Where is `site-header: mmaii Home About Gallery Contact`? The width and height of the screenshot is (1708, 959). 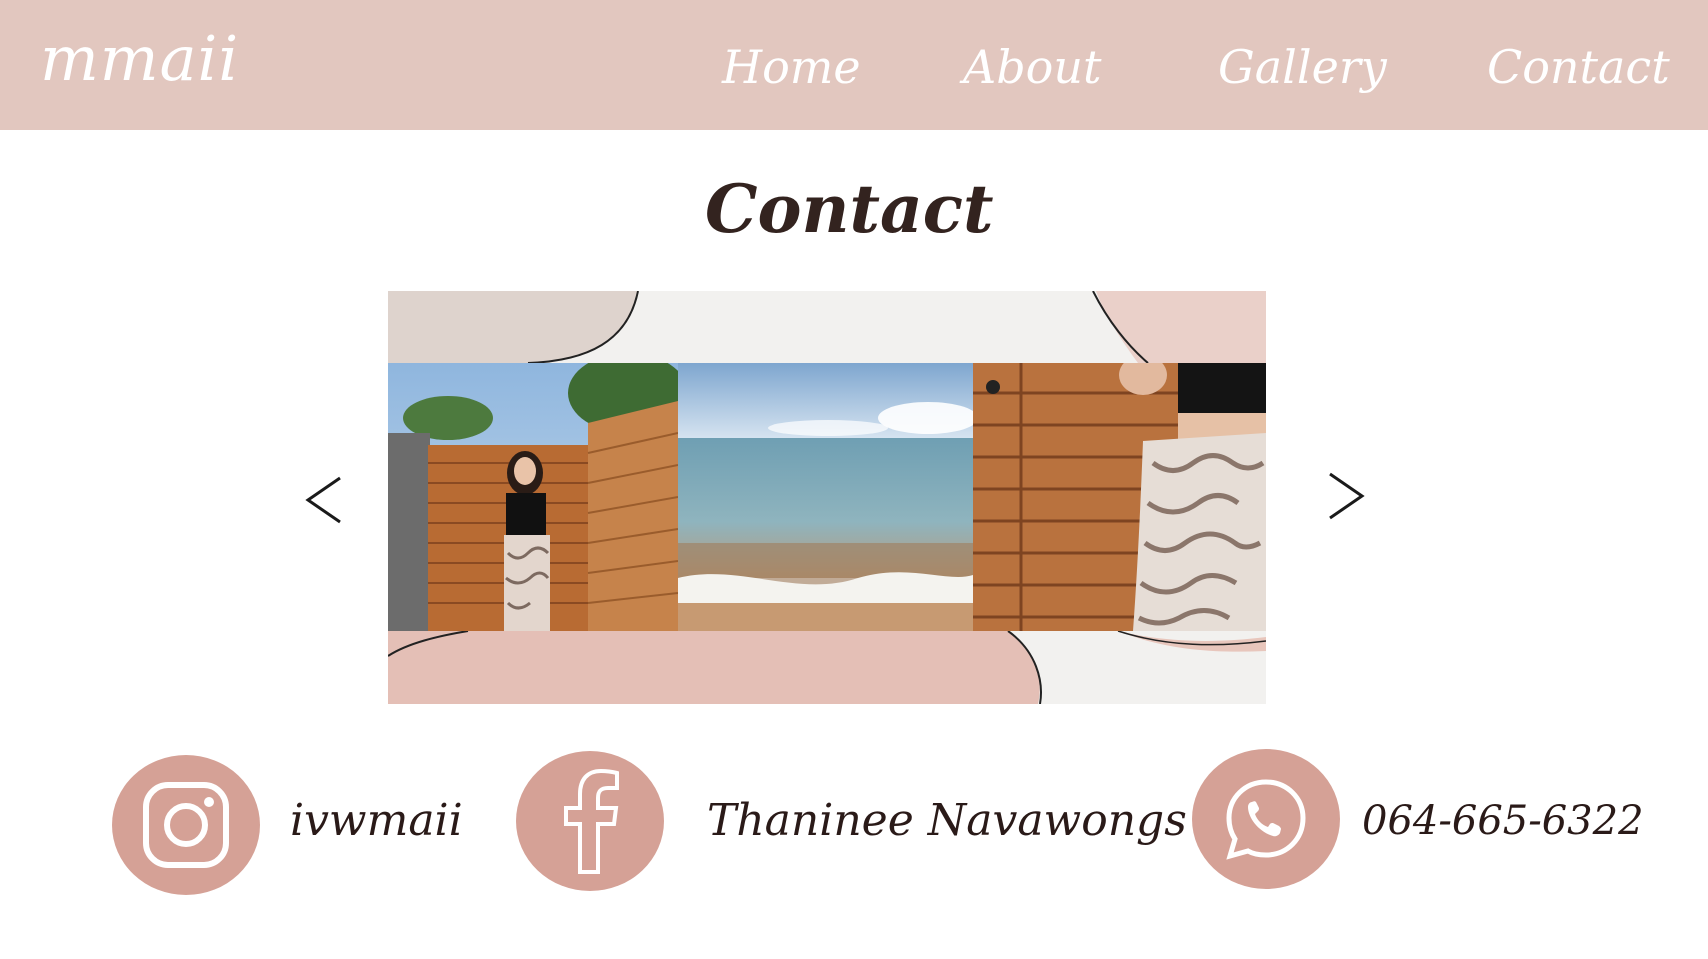
site-header: mmaii Home About Gallery Contact is located at coordinates (854, 65).